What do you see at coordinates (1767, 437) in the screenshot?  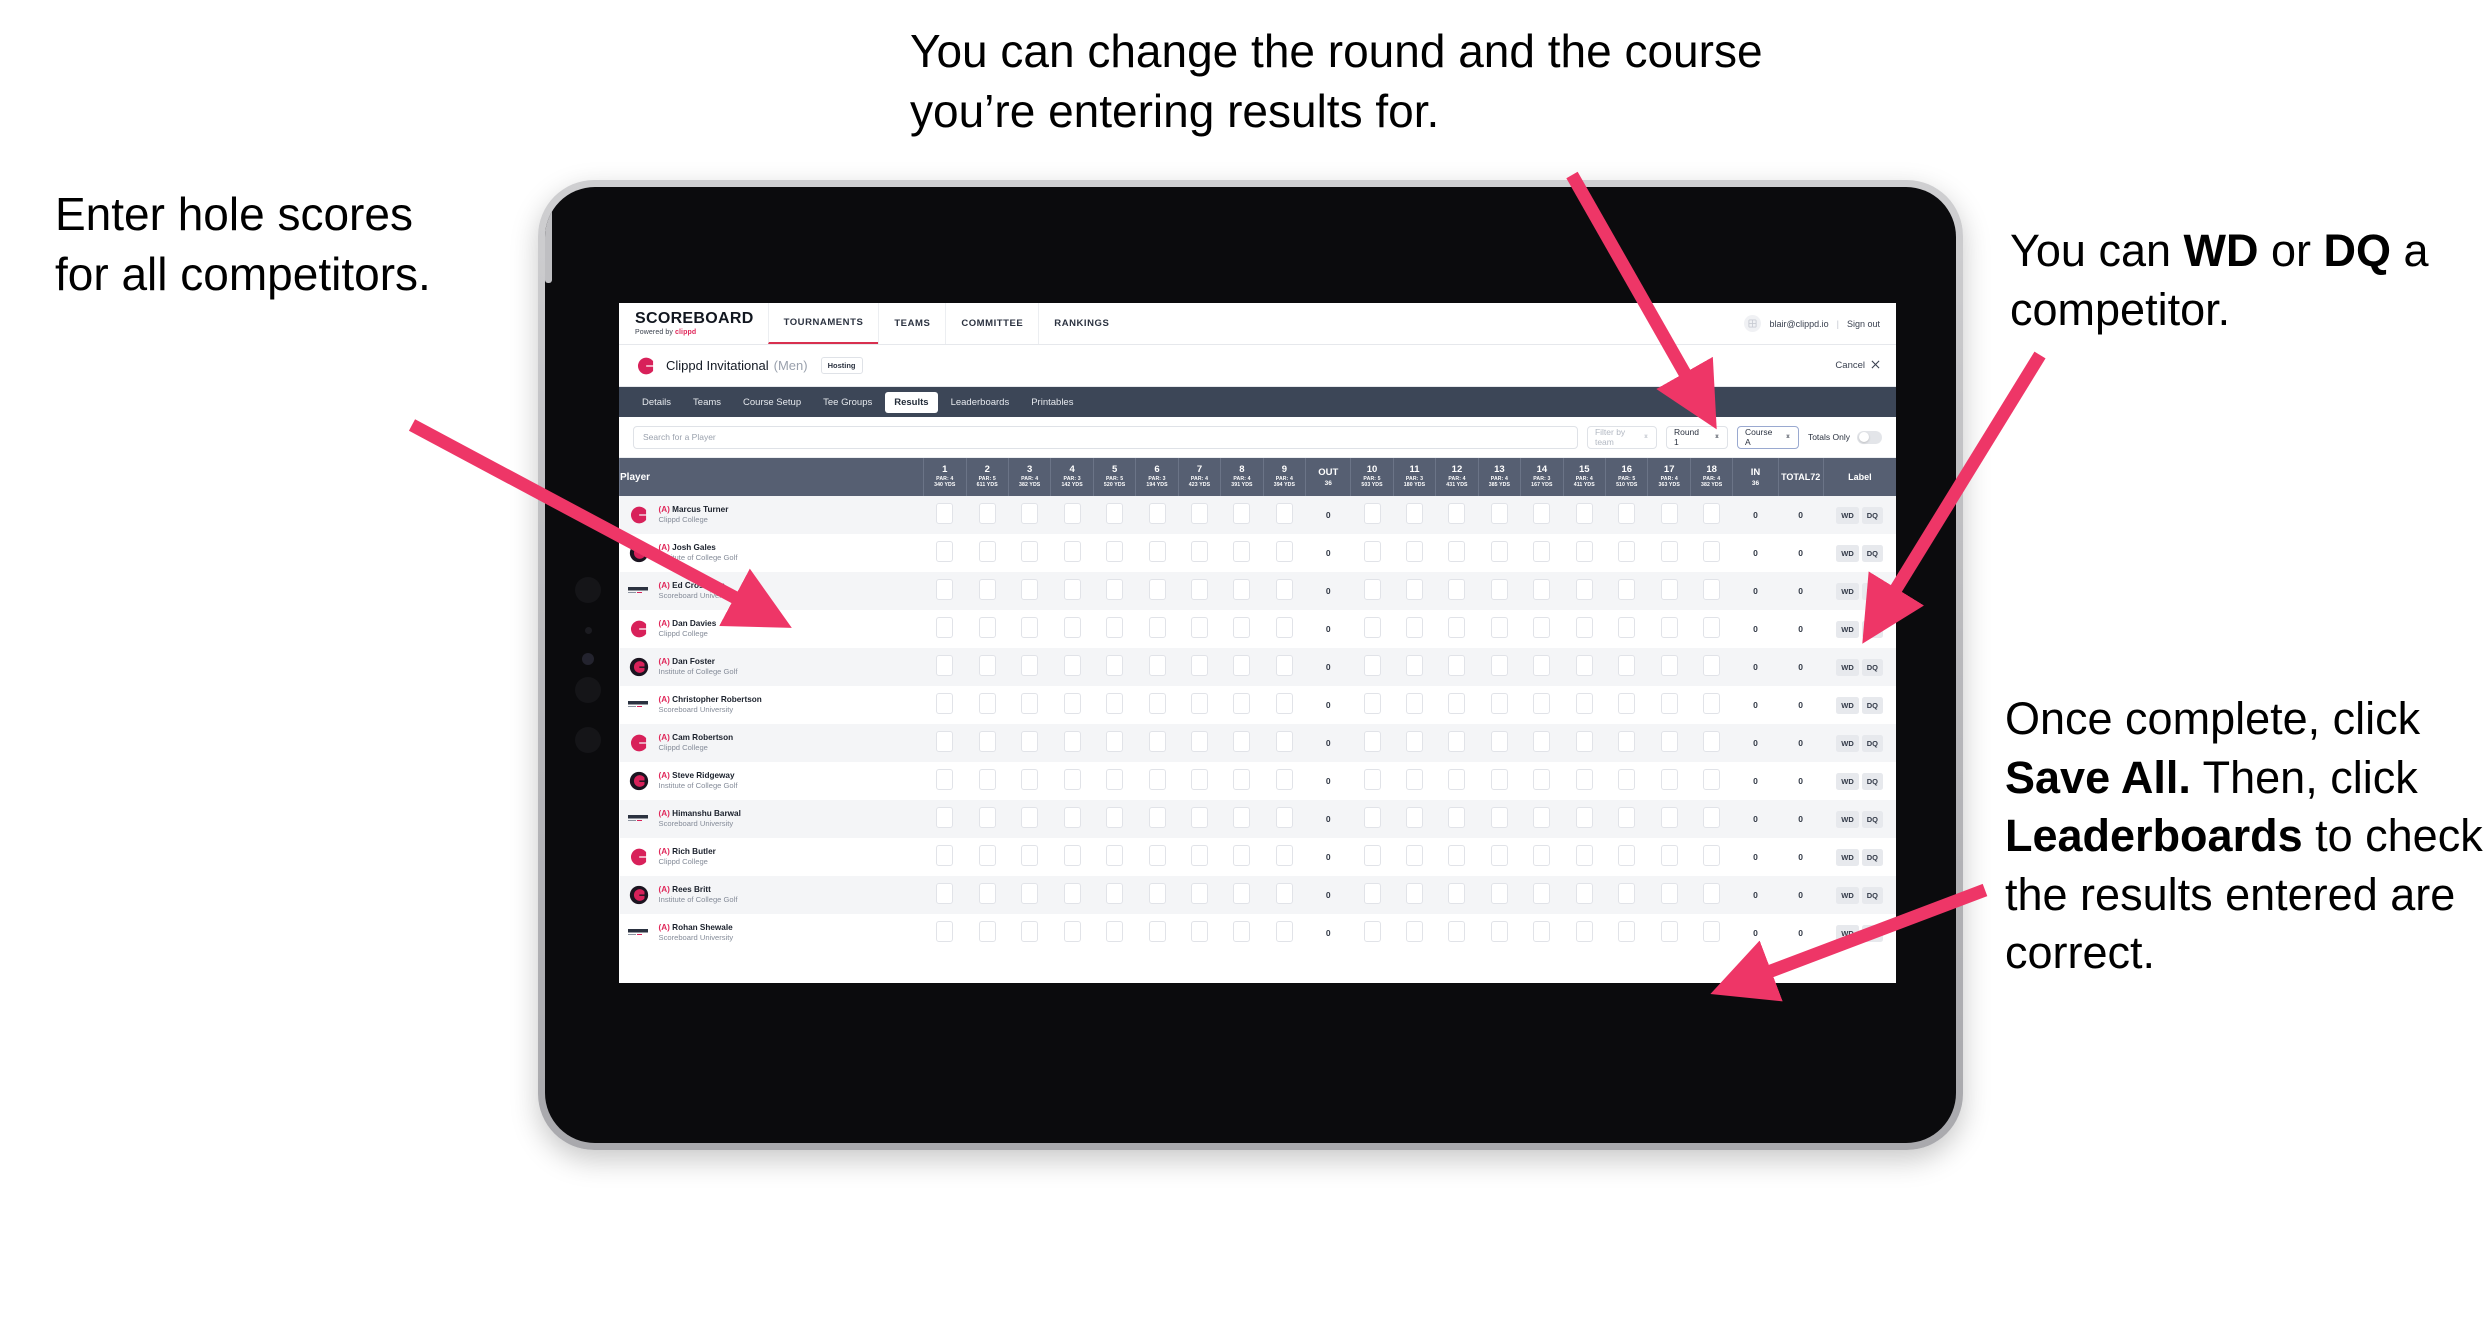 I see `course-select: Course A ▲ ▼` at bounding box center [1767, 437].